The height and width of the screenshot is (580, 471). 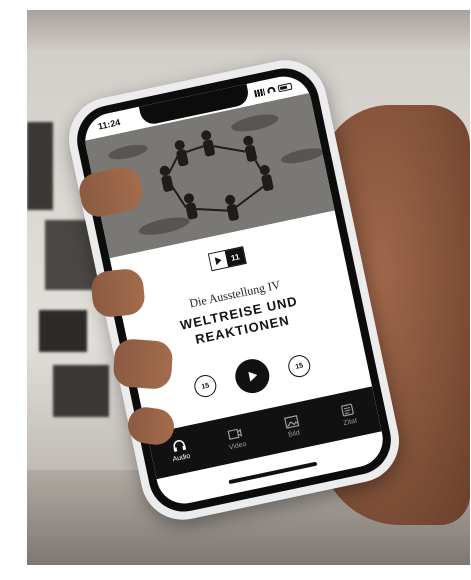 I want to click on quote-icon, so click(x=348, y=410).